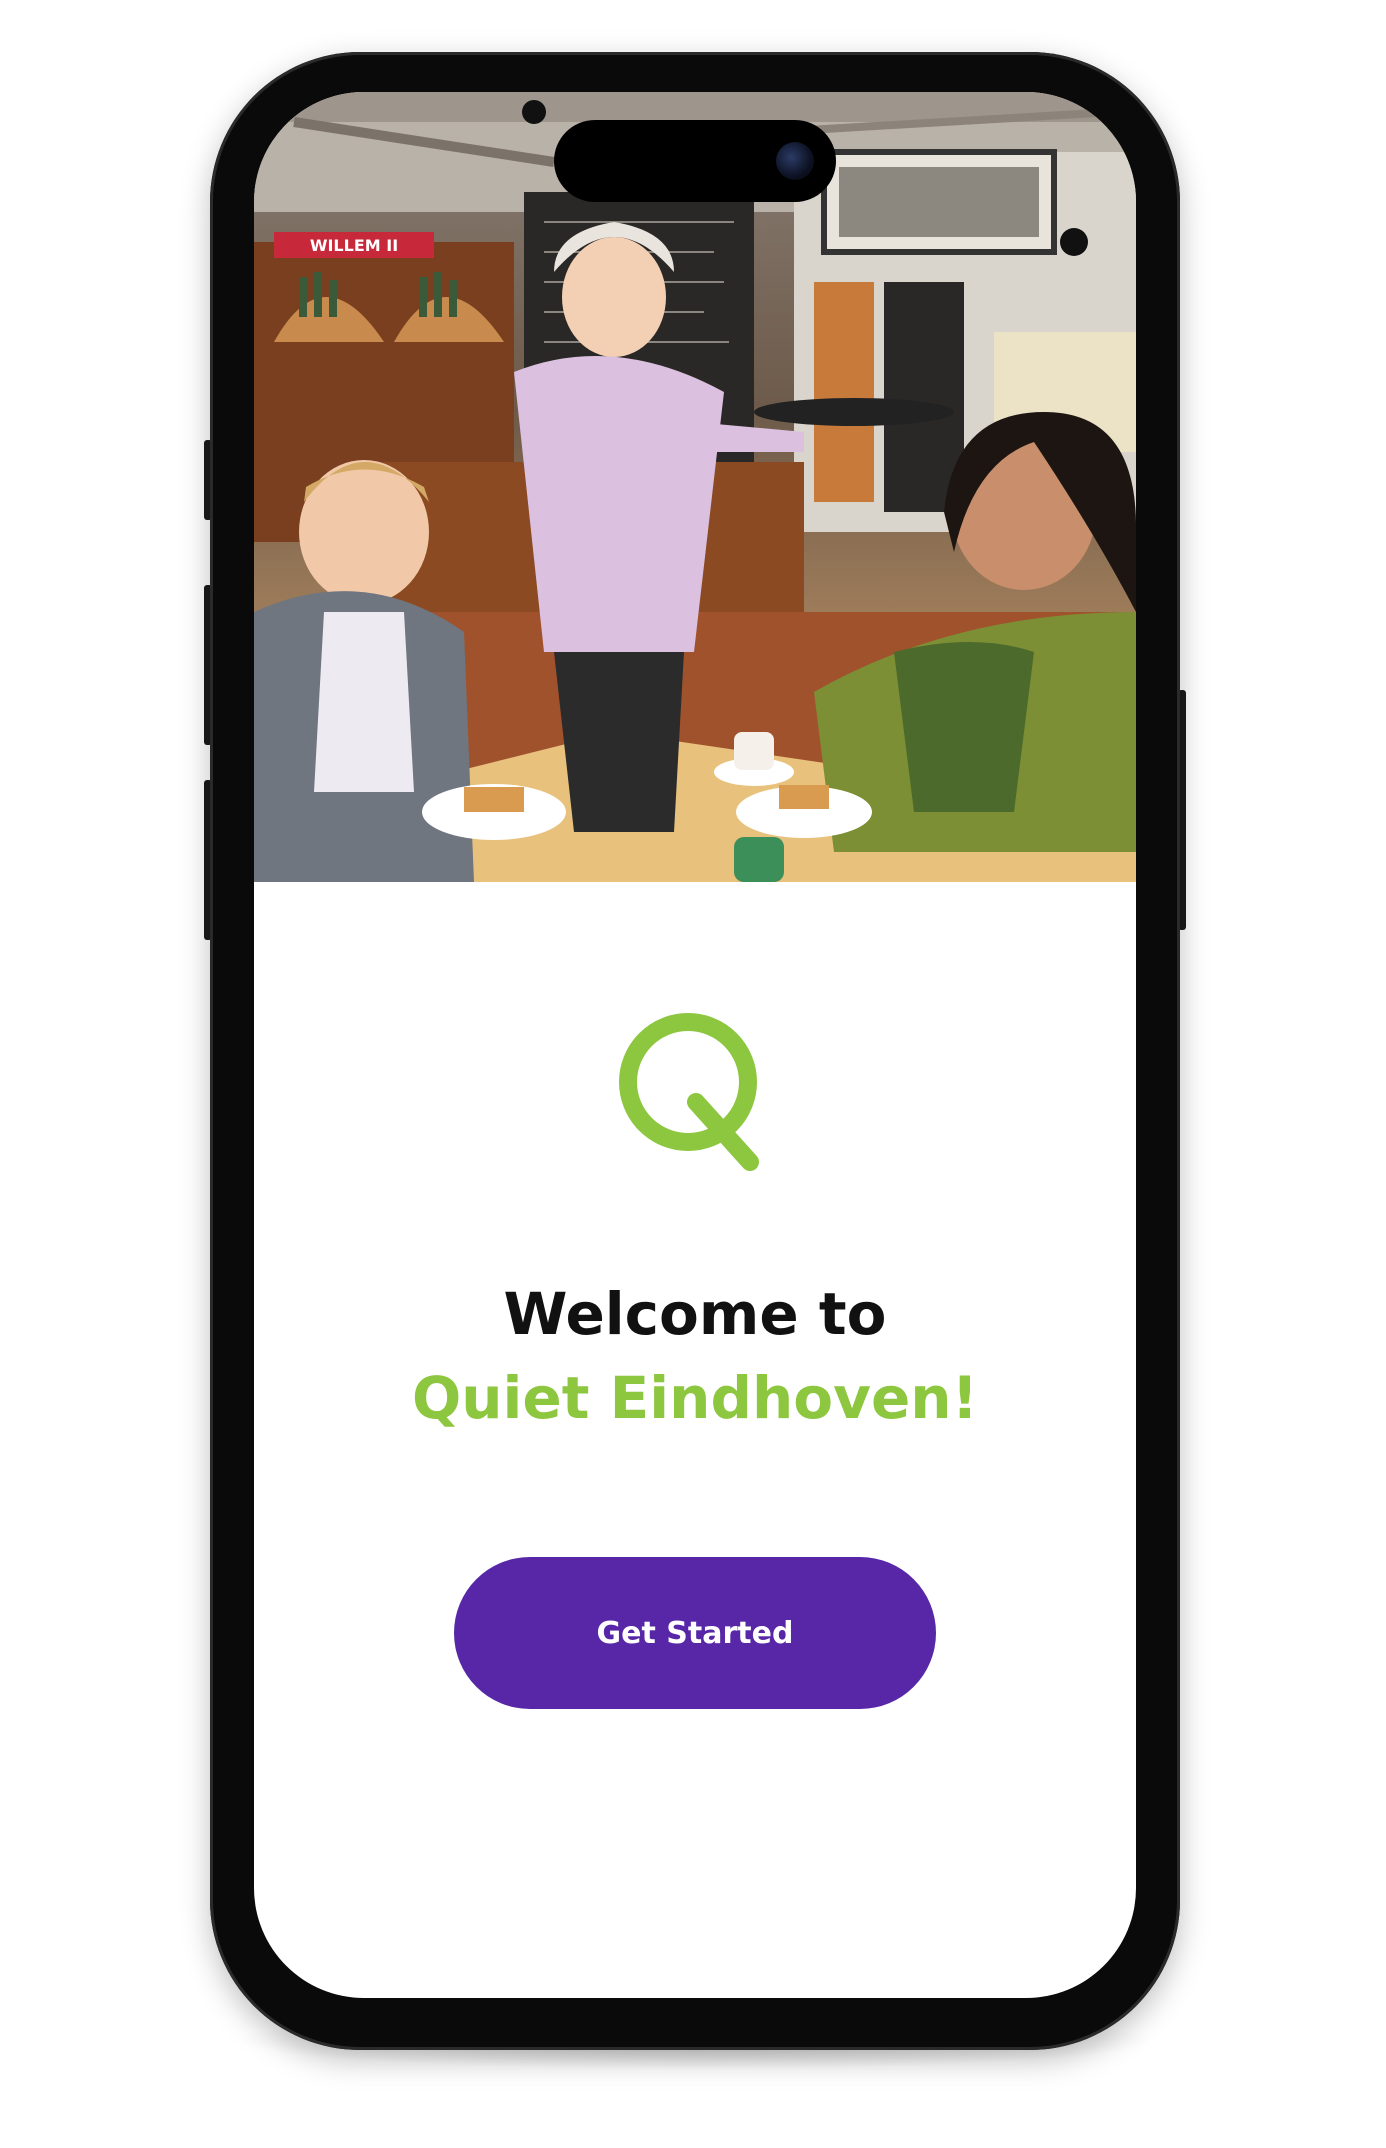 The height and width of the screenshot is (2148, 1386). Describe the element at coordinates (354, 245) in the screenshot. I see `willem-sign-text: WILLEM II` at that location.